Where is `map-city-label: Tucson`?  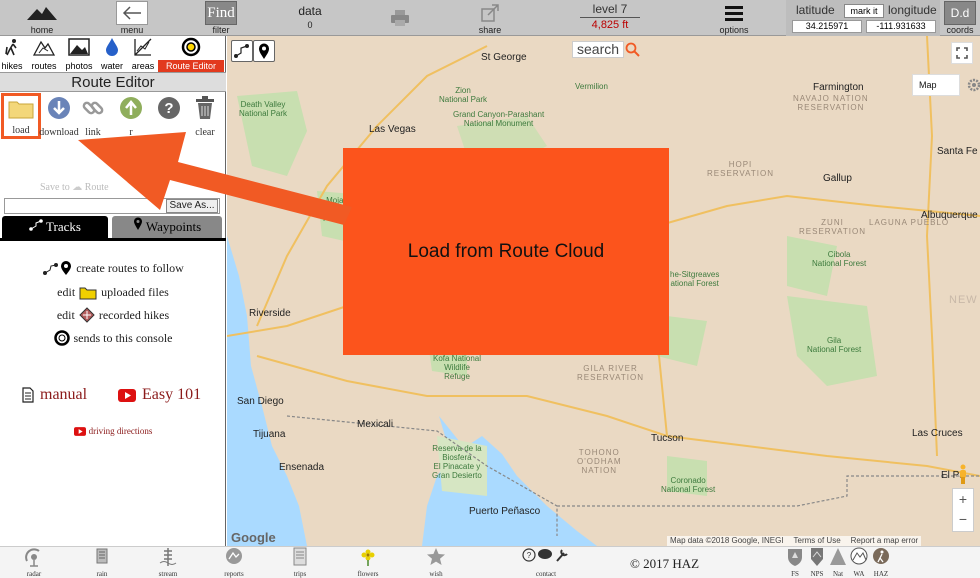
map-city-label: Tucson is located at coordinates (667, 438).